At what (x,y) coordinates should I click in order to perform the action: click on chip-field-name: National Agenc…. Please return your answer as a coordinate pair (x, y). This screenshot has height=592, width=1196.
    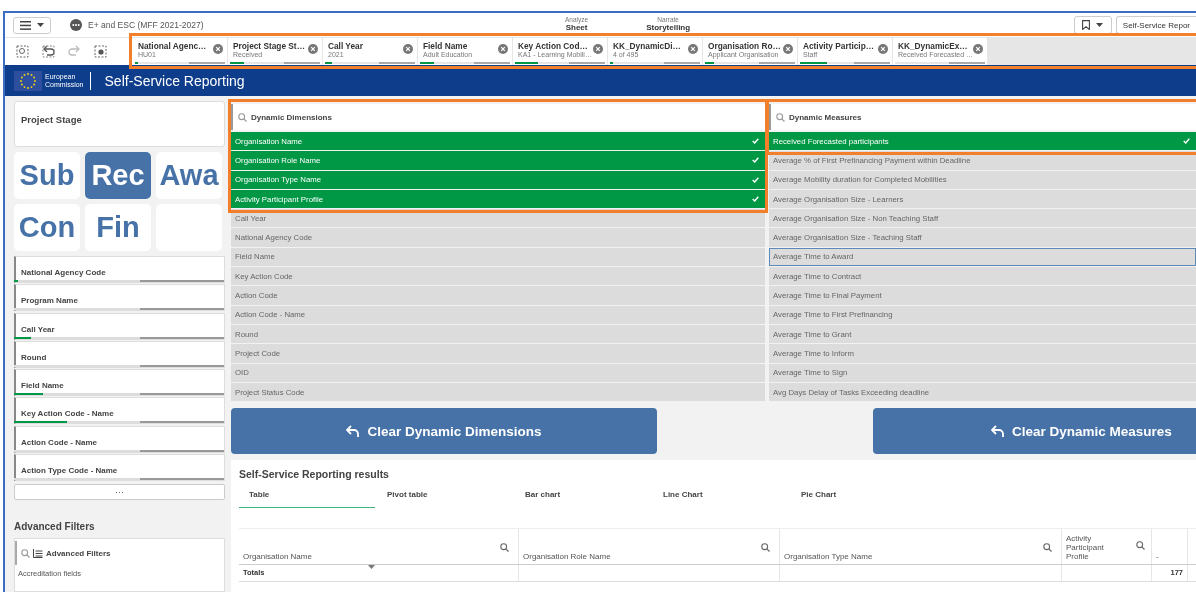
    Looking at the image, I should click on (173, 46).